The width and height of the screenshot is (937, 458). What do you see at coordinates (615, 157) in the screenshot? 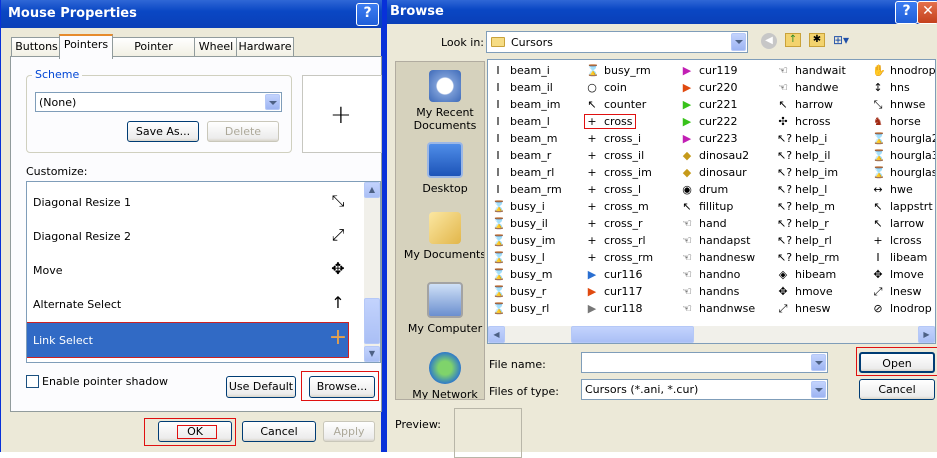
I see `file-item: + cross_il` at bounding box center [615, 157].